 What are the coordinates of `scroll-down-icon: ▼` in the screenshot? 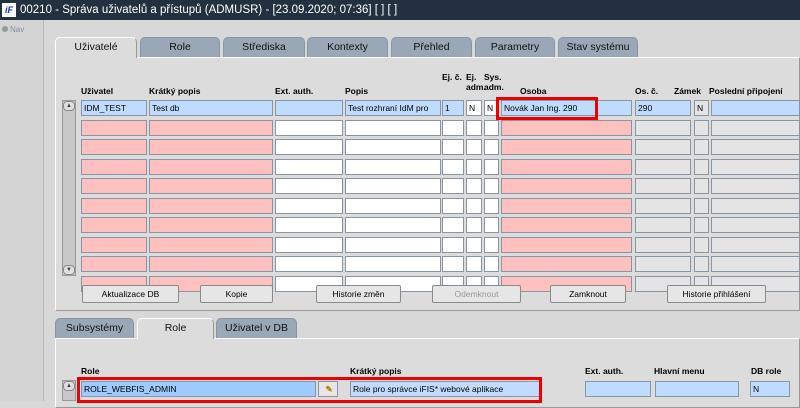 It's located at (69, 270).